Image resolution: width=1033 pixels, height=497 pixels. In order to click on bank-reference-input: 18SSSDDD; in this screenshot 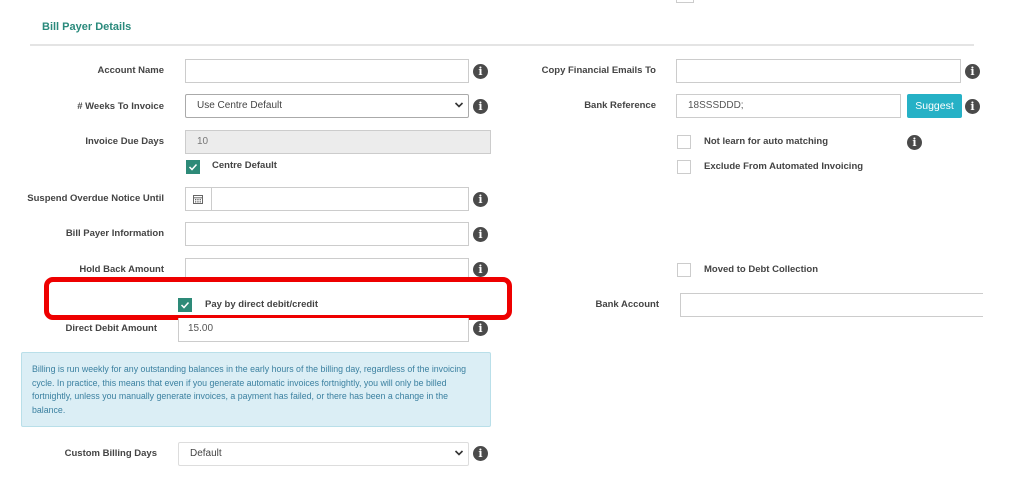, I will do `click(788, 106)`.